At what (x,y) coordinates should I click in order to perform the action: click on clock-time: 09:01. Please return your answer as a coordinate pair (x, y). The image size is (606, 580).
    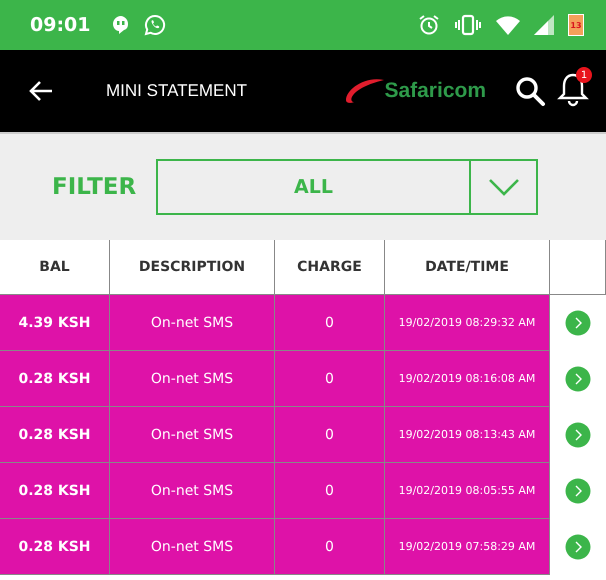
    Looking at the image, I should click on (60, 25).